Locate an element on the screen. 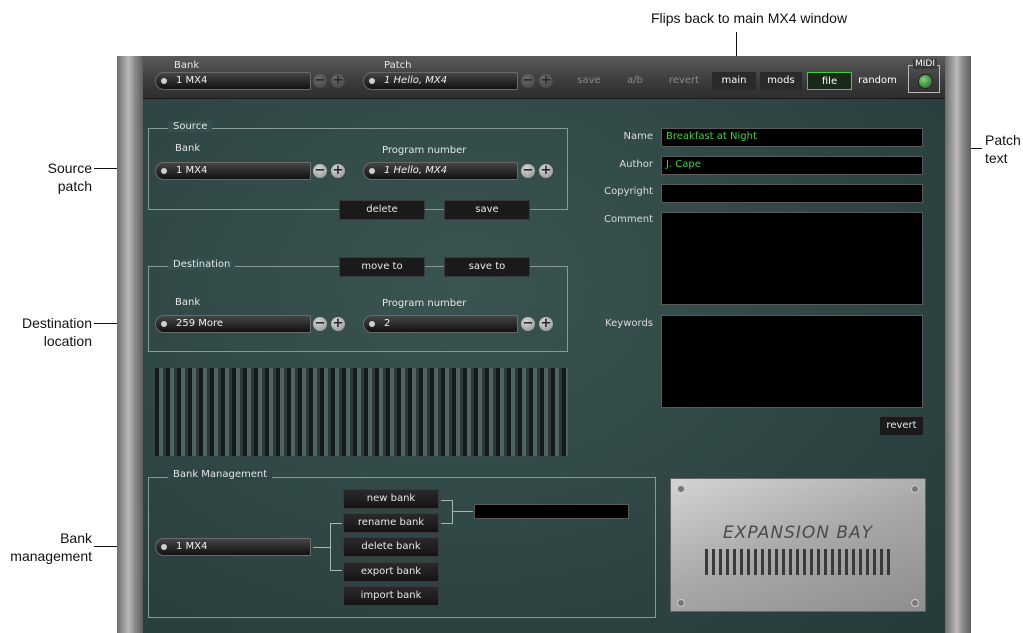 The width and height of the screenshot is (1023, 633). toolbar-main-button: main is located at coordinates (734, 81).